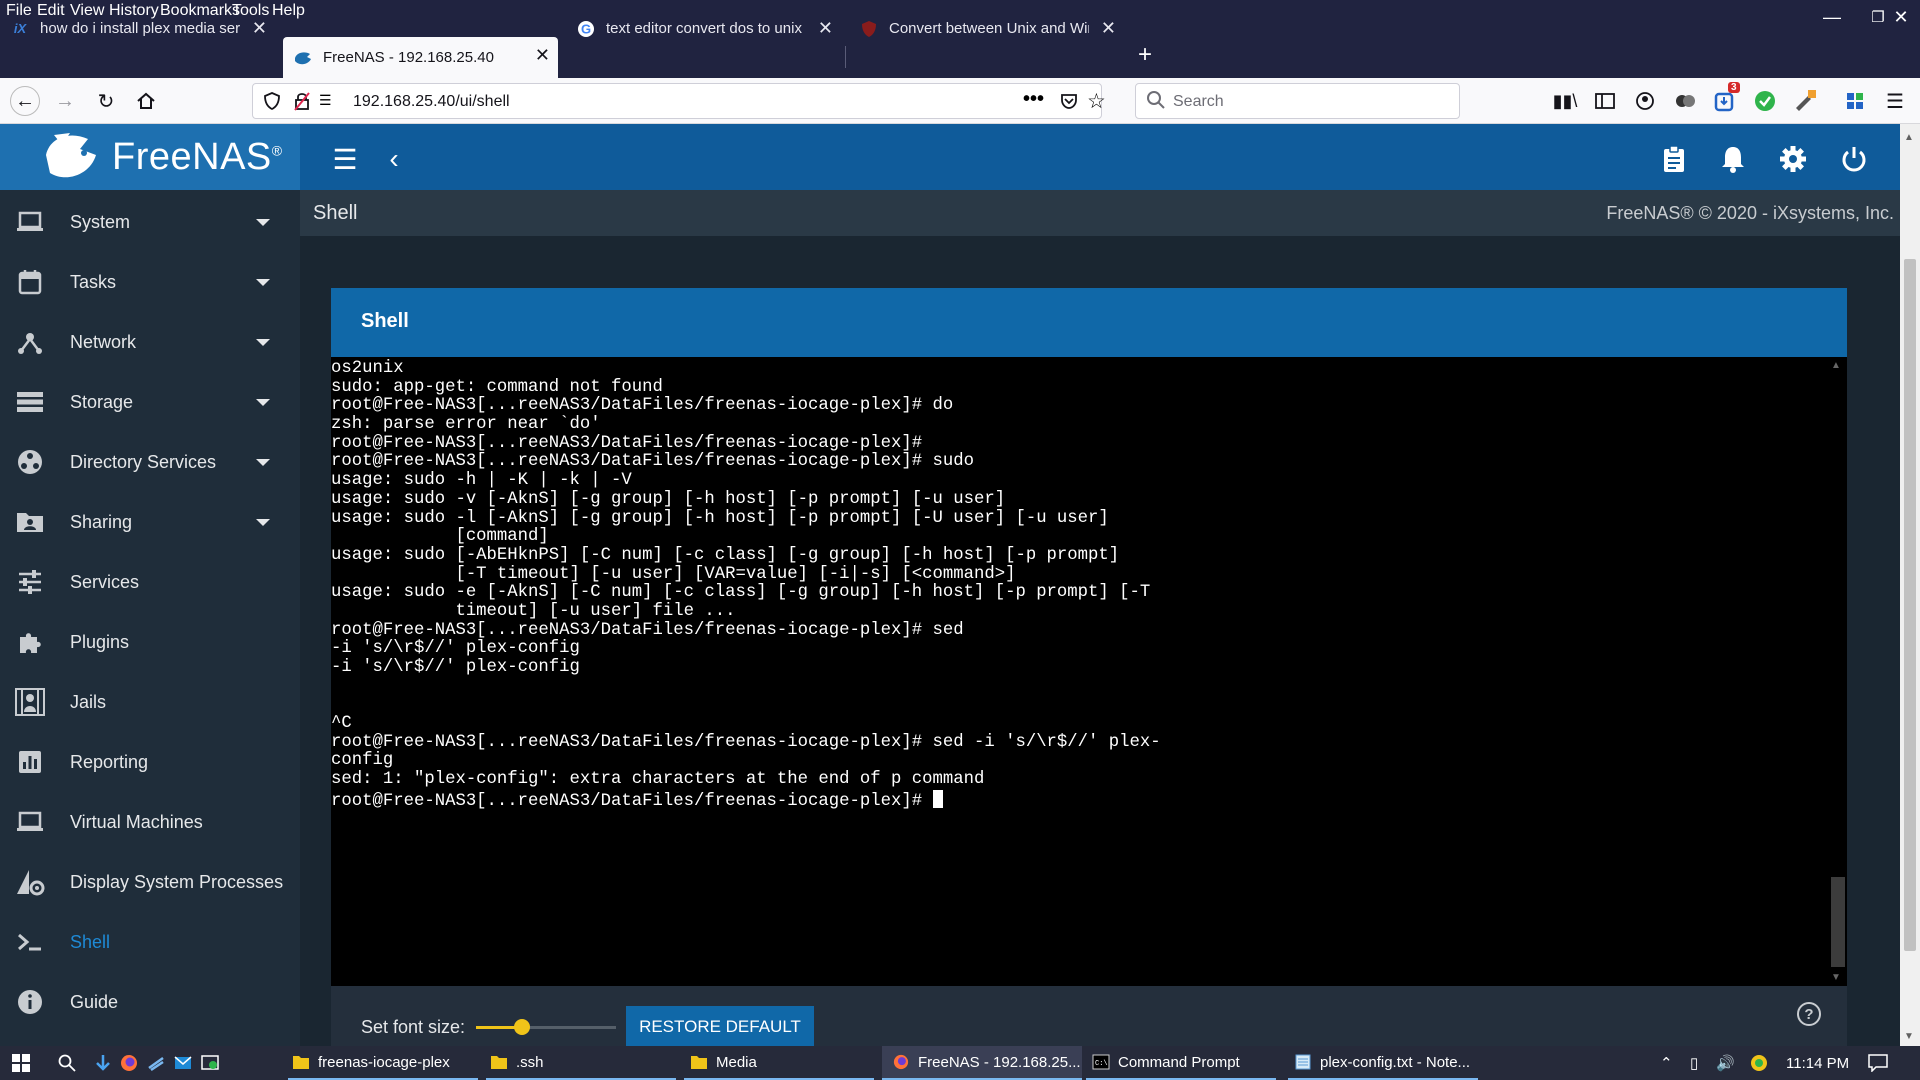  Describe the element at coordinates (1674, 159) in the screenshot. I see `task-manager-icon` at that location.